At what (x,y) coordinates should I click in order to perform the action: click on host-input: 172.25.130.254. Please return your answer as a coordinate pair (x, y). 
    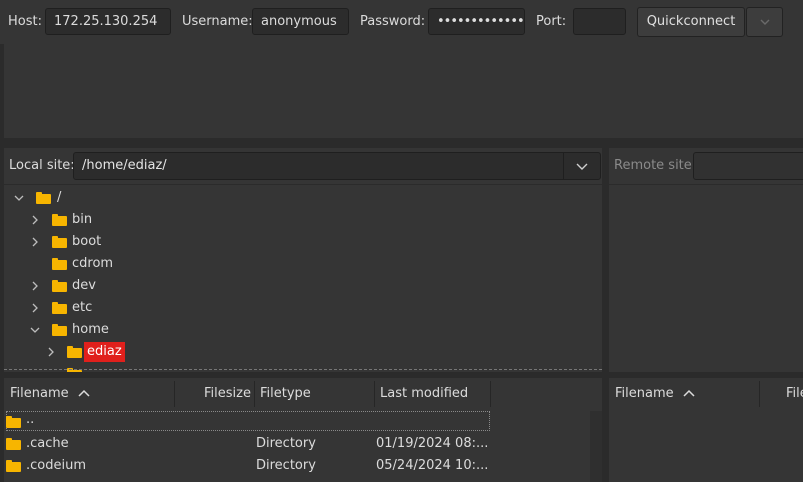
    Looking at the image, I should click on (108, 21).